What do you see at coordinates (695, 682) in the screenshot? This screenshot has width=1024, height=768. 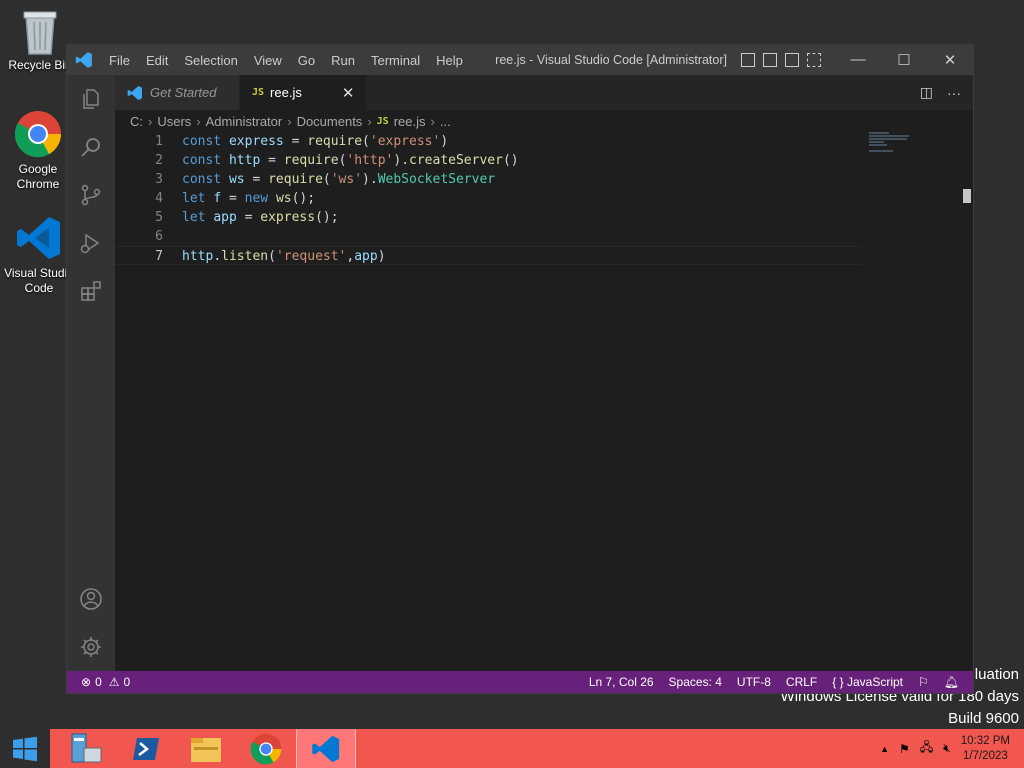 I see `indentation: Spaces: 4` at bounding box center [695, 682].